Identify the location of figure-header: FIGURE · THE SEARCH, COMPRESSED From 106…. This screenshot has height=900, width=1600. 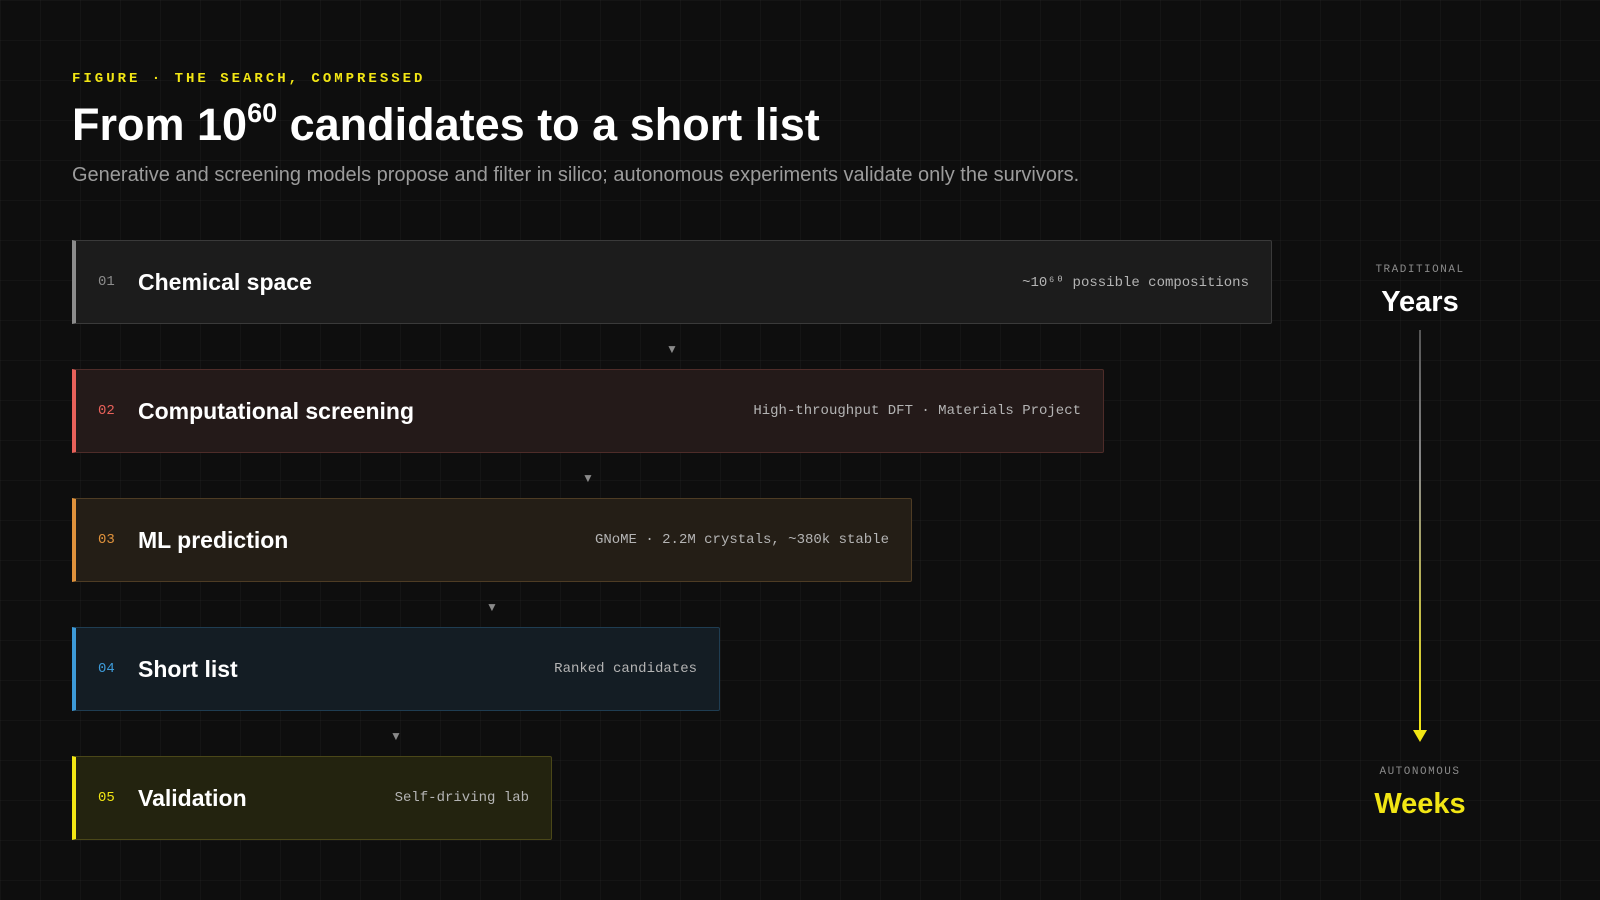
(672, 129).